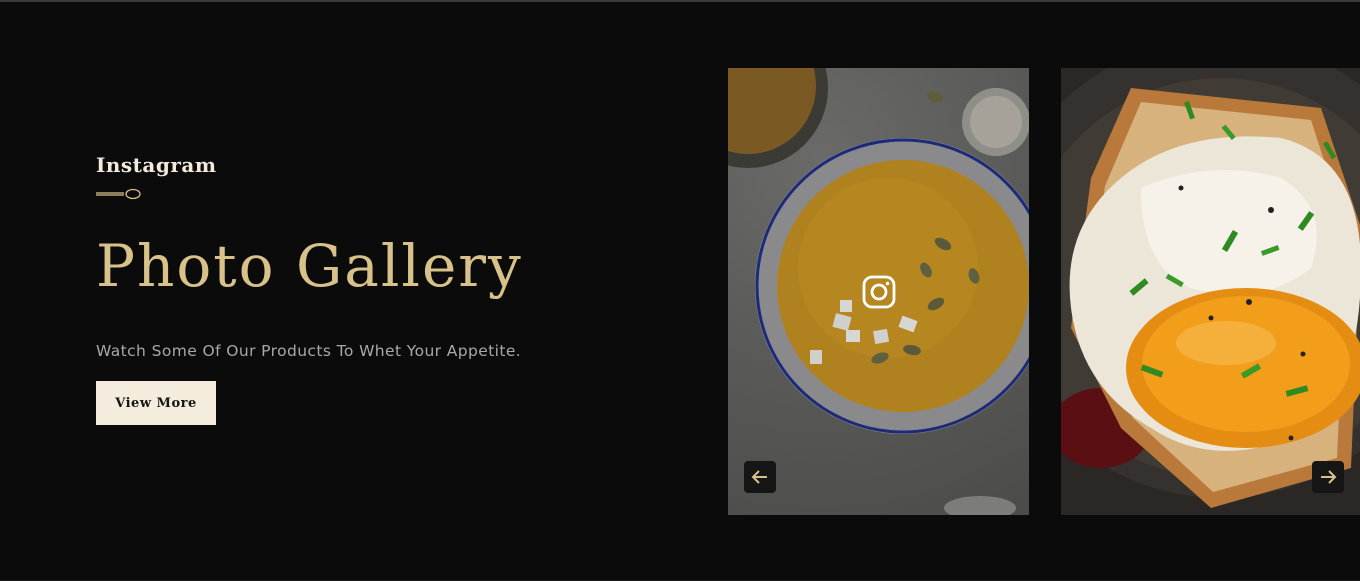  I want to click on instagram-icon, so click(879, 292).